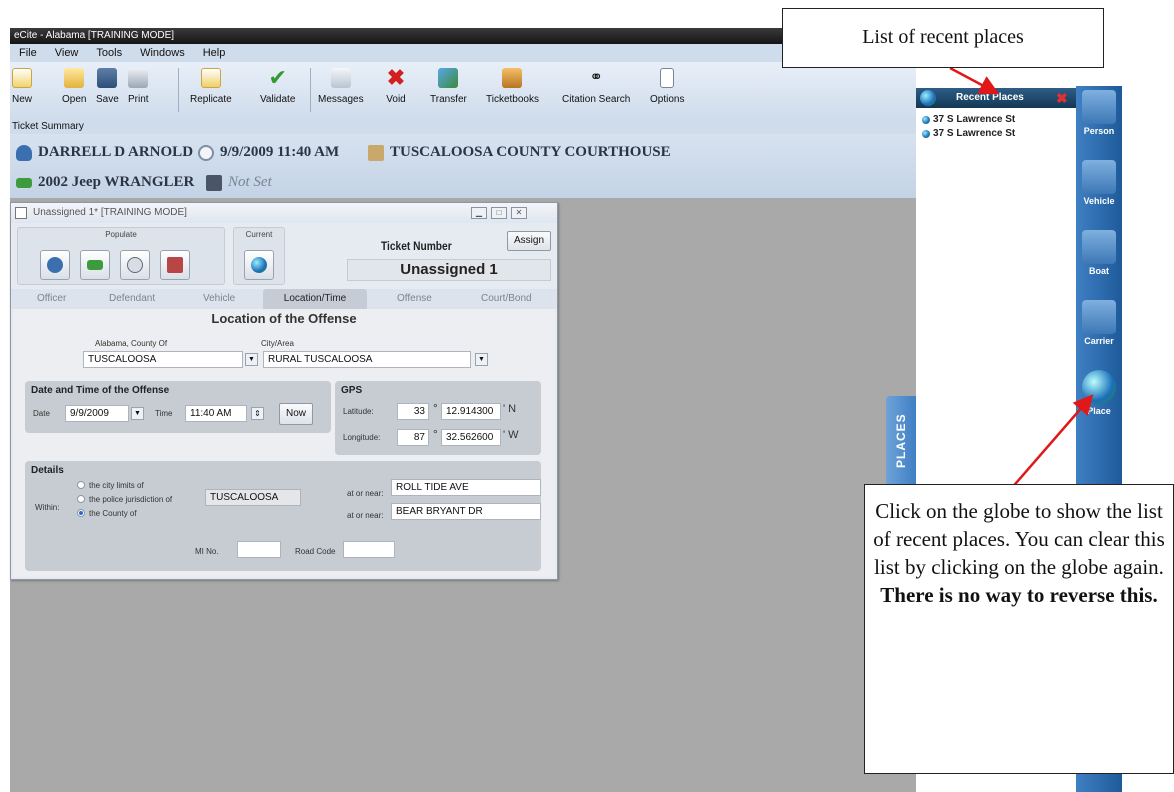  What do you see at coordinates (943, 38) in the screenshot?
I see `callout-recent-places: List of recent places` at bounding box center [943, 38].